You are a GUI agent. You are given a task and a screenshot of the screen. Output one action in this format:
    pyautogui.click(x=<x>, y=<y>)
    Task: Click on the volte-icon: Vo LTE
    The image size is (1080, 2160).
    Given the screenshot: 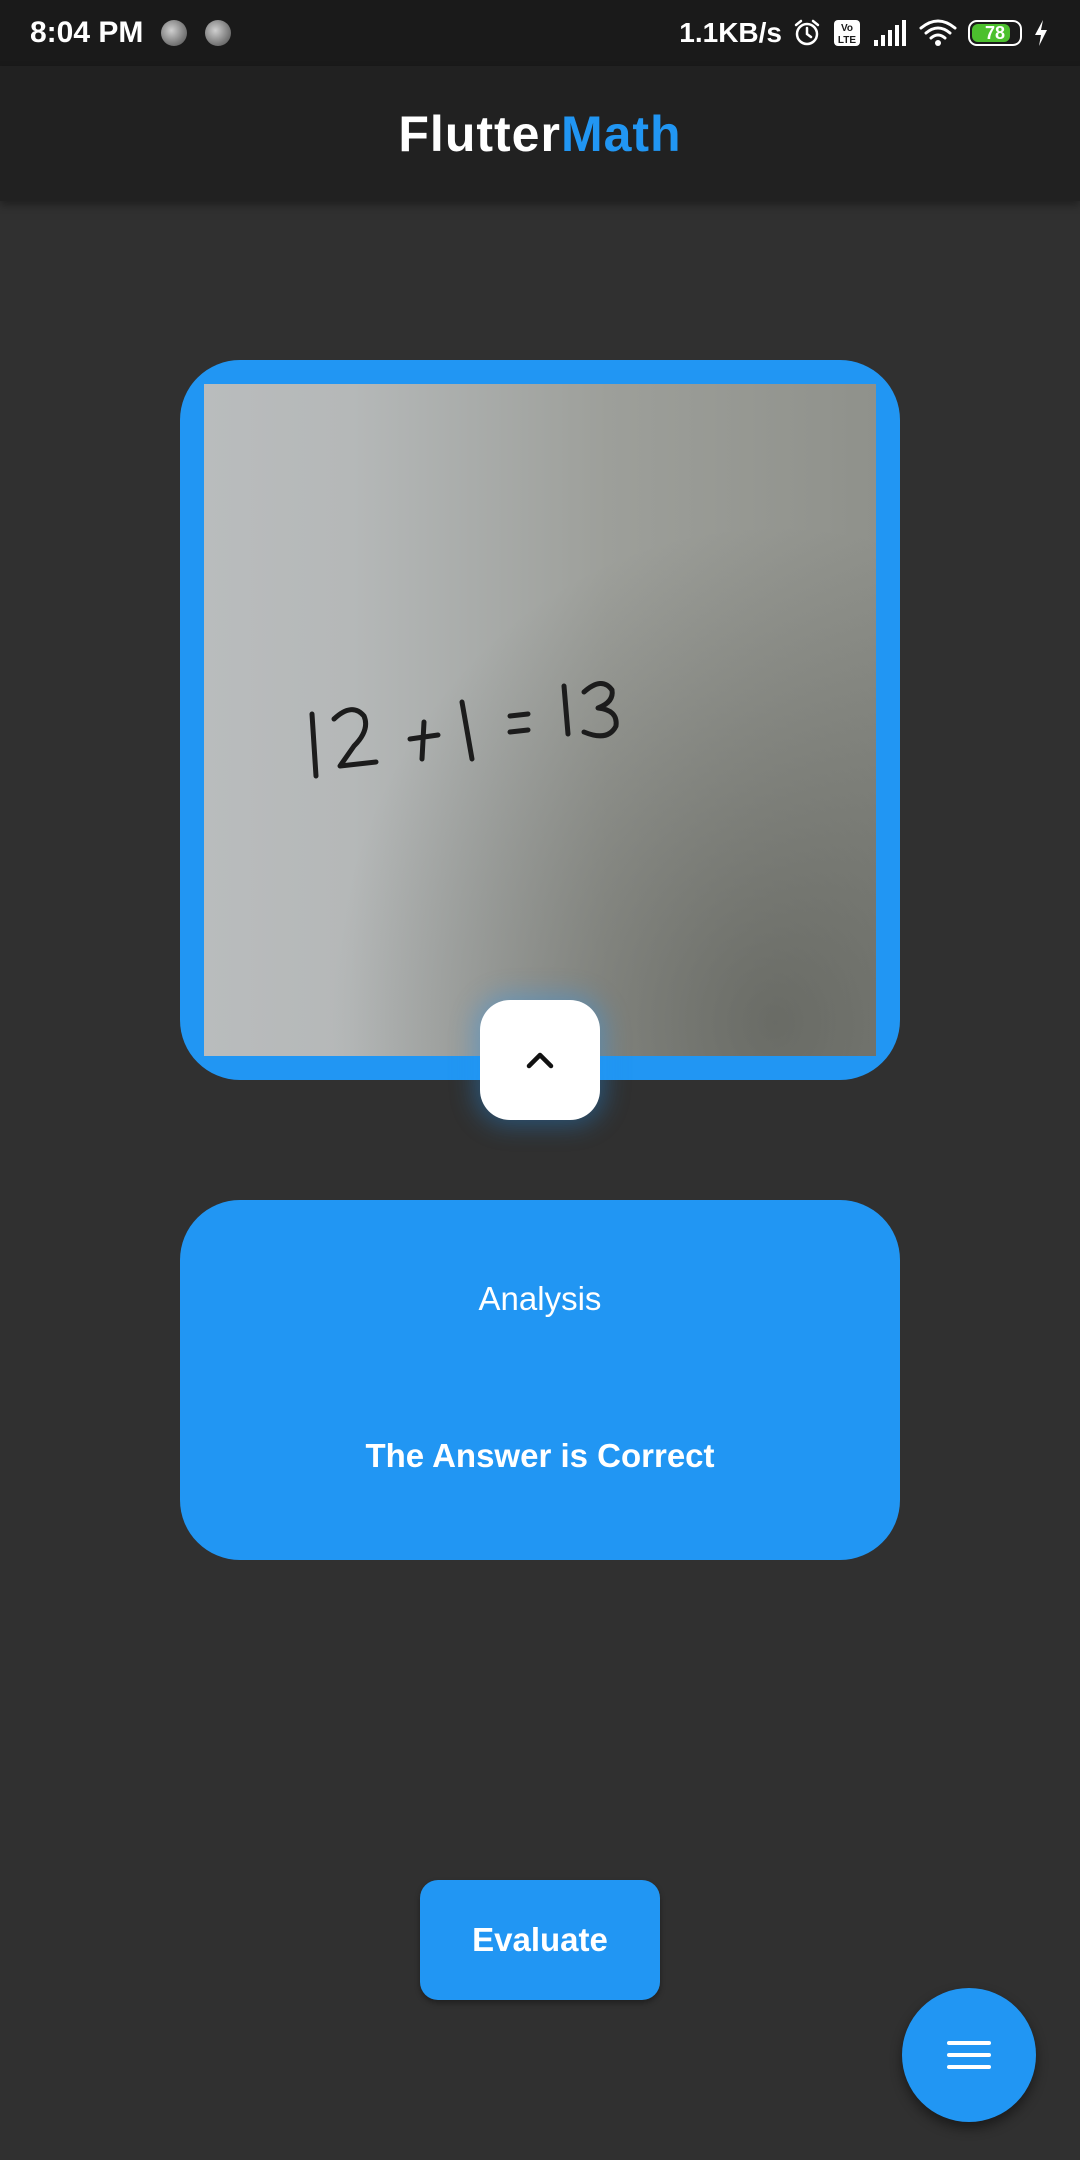 What is the action you would take?
    pyautogui.click(x=847, y=33)
    